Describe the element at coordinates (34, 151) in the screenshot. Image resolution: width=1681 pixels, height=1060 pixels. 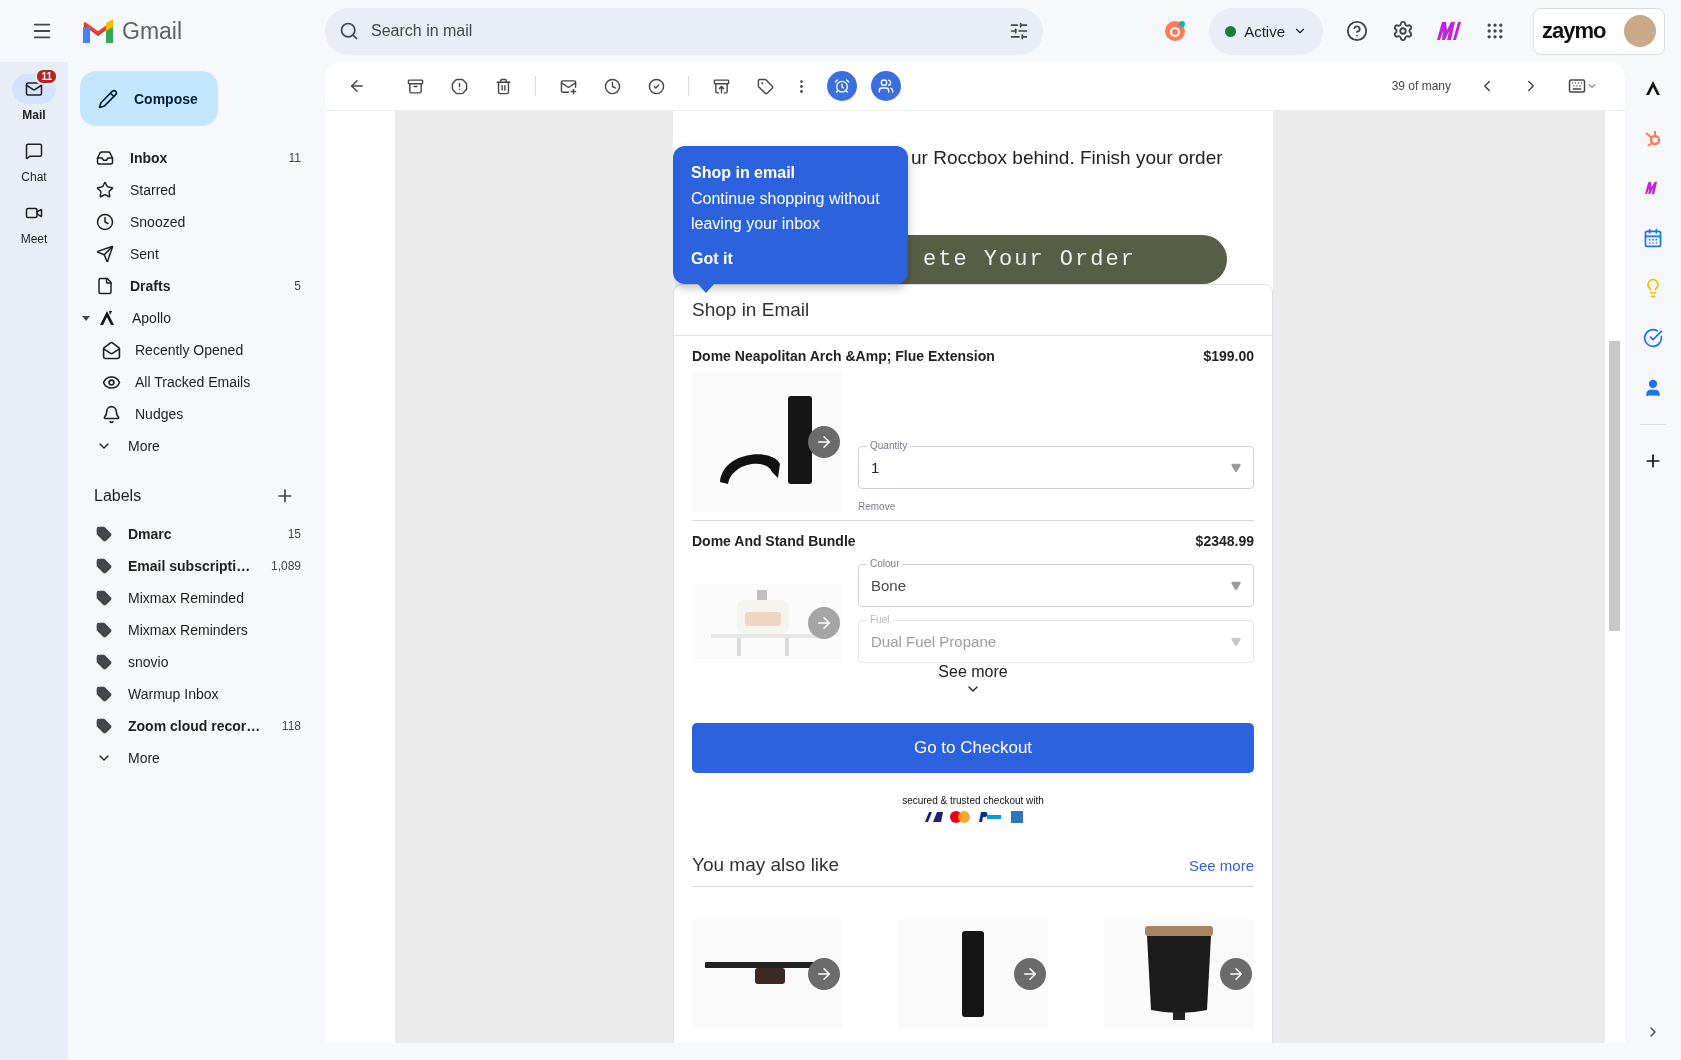
I see `chat-icon` at that location.